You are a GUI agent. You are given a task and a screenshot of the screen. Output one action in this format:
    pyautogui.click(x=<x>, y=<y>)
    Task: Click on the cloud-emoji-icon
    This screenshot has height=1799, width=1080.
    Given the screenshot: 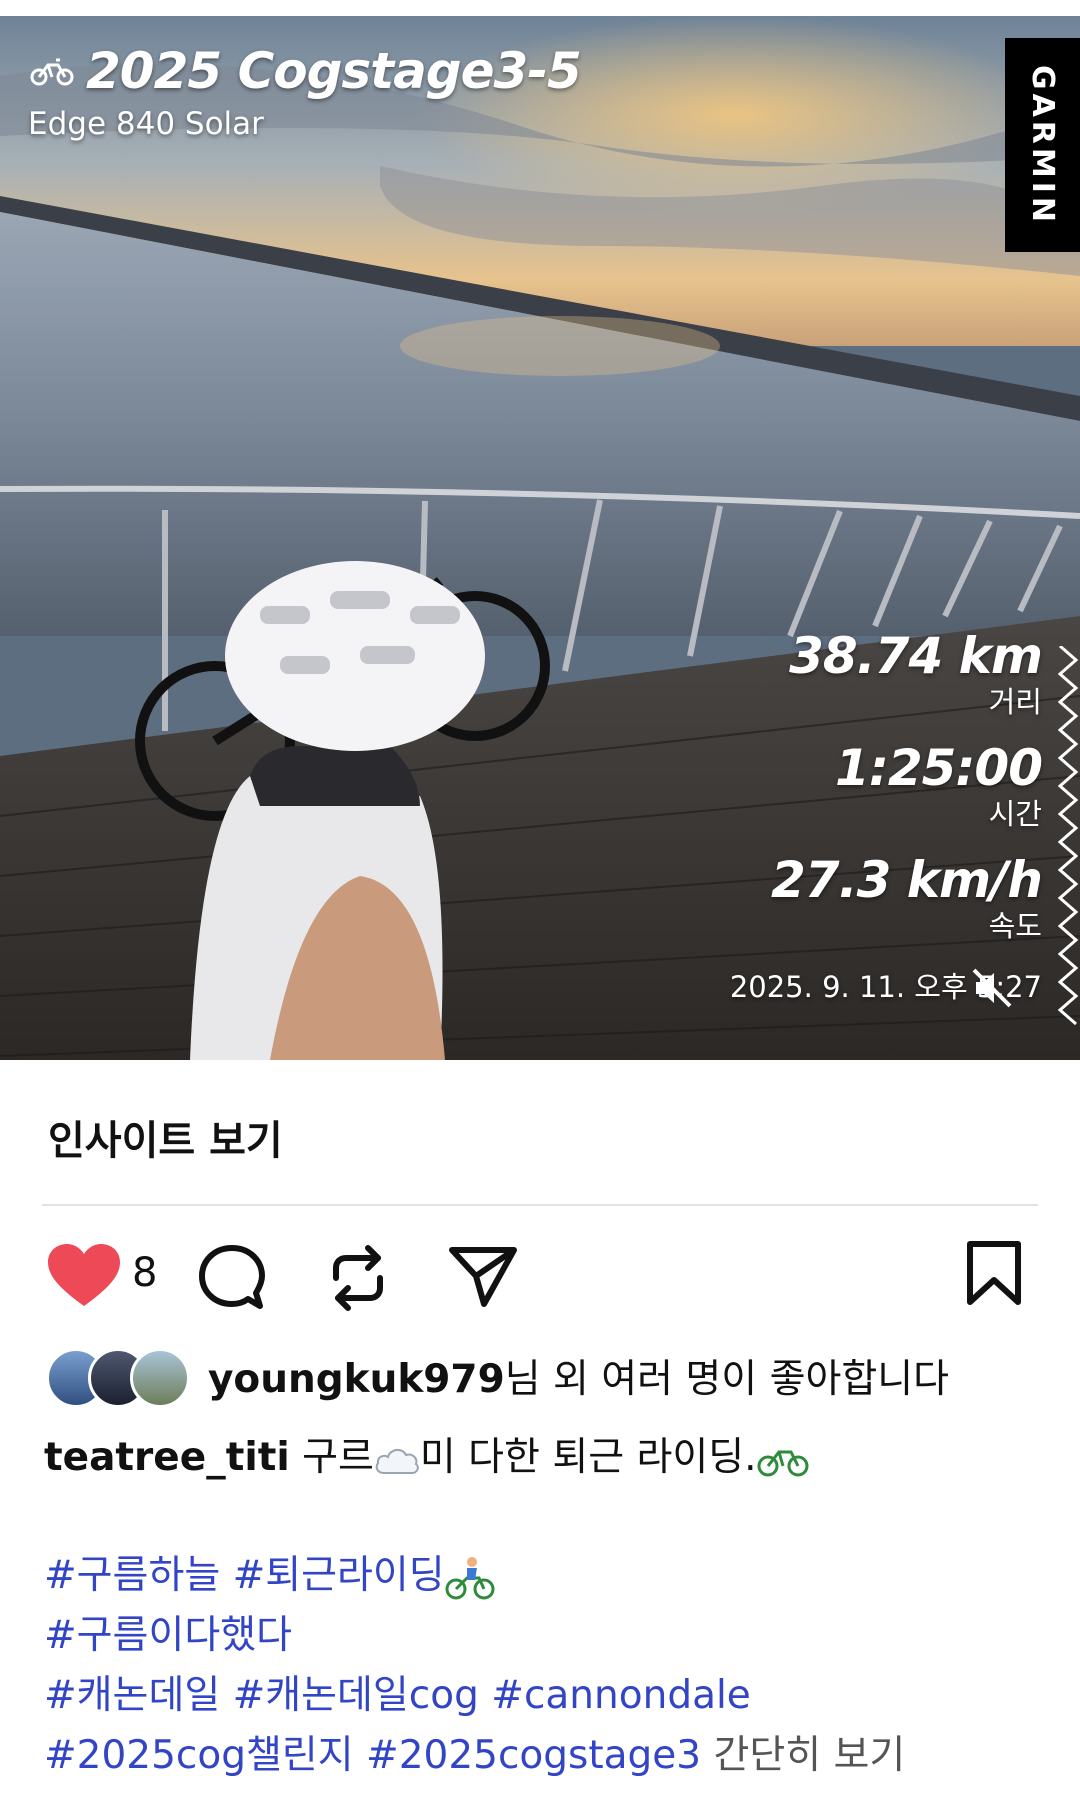 What is the action you would take?
    pyautogui.click(x=397, y=1461)
    